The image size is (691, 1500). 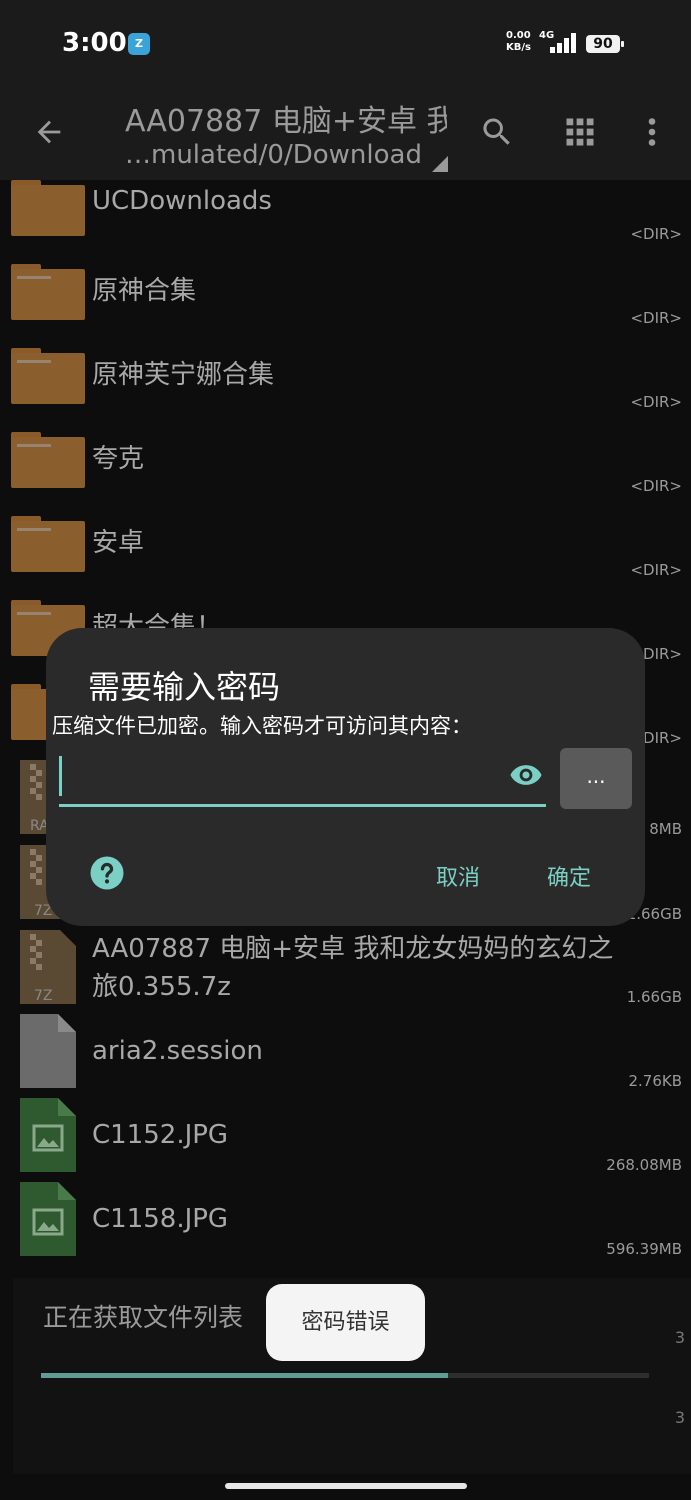 I want to click on list-item: 安卓 <DIR>, so click(x=345, y=558).